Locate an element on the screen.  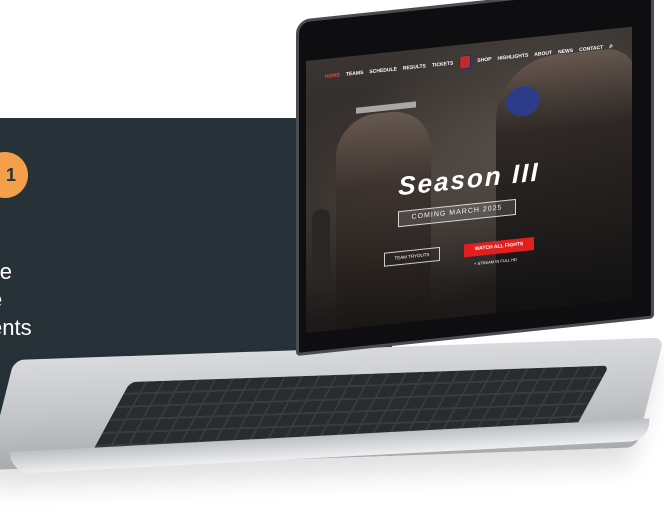
nav-home: HOME is located at coordinates (332, 76).